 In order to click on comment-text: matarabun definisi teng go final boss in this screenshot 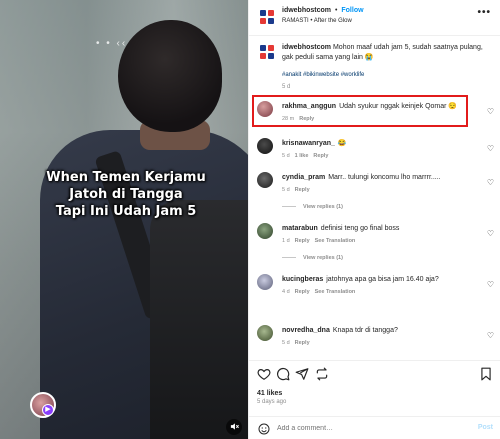, I will do `click(380, 228)`.